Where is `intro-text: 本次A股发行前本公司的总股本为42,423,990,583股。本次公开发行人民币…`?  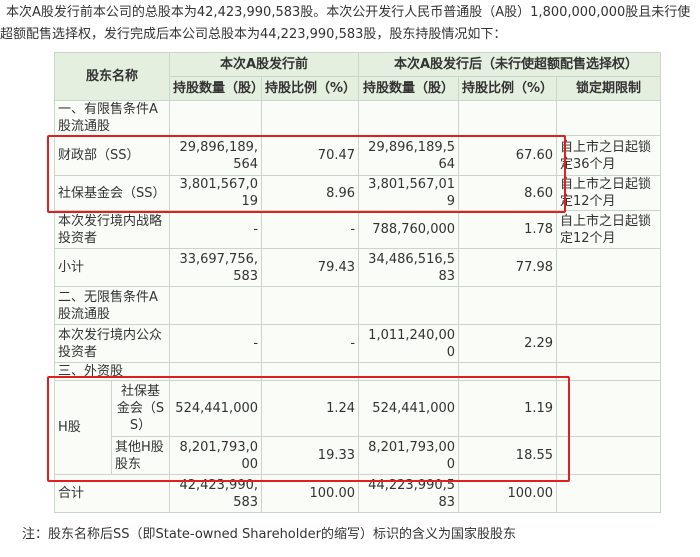 intro-text: 本次A股发行前本公司的总股本为42,423,990,583股。本次公开发行人民币… is located at coordinates (350, 24).